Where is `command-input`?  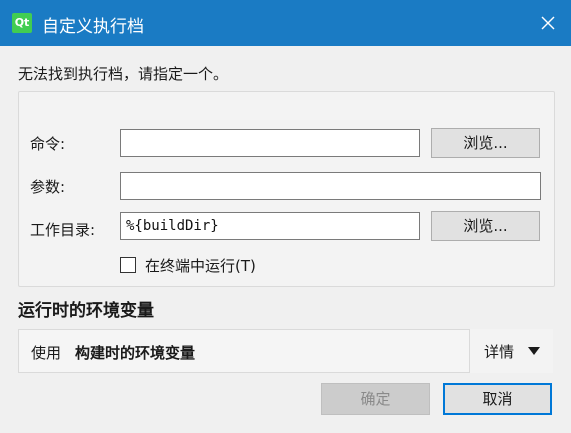
command-input is located at coordinates (270, 143).